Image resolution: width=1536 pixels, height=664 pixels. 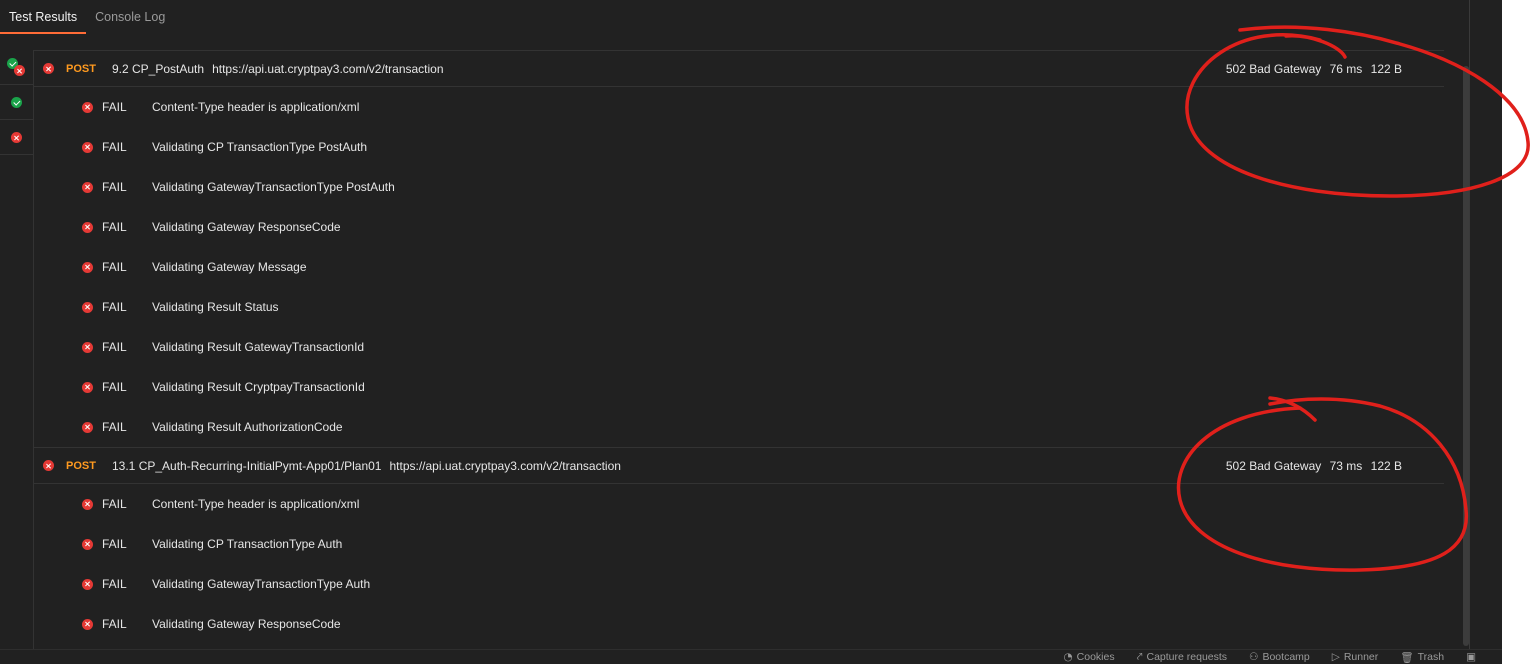 What do you see at coordinates (739, 307) in the screenshot?
I see `test-row: FAIL Validating Result Status` at bounding box center [739, 307].